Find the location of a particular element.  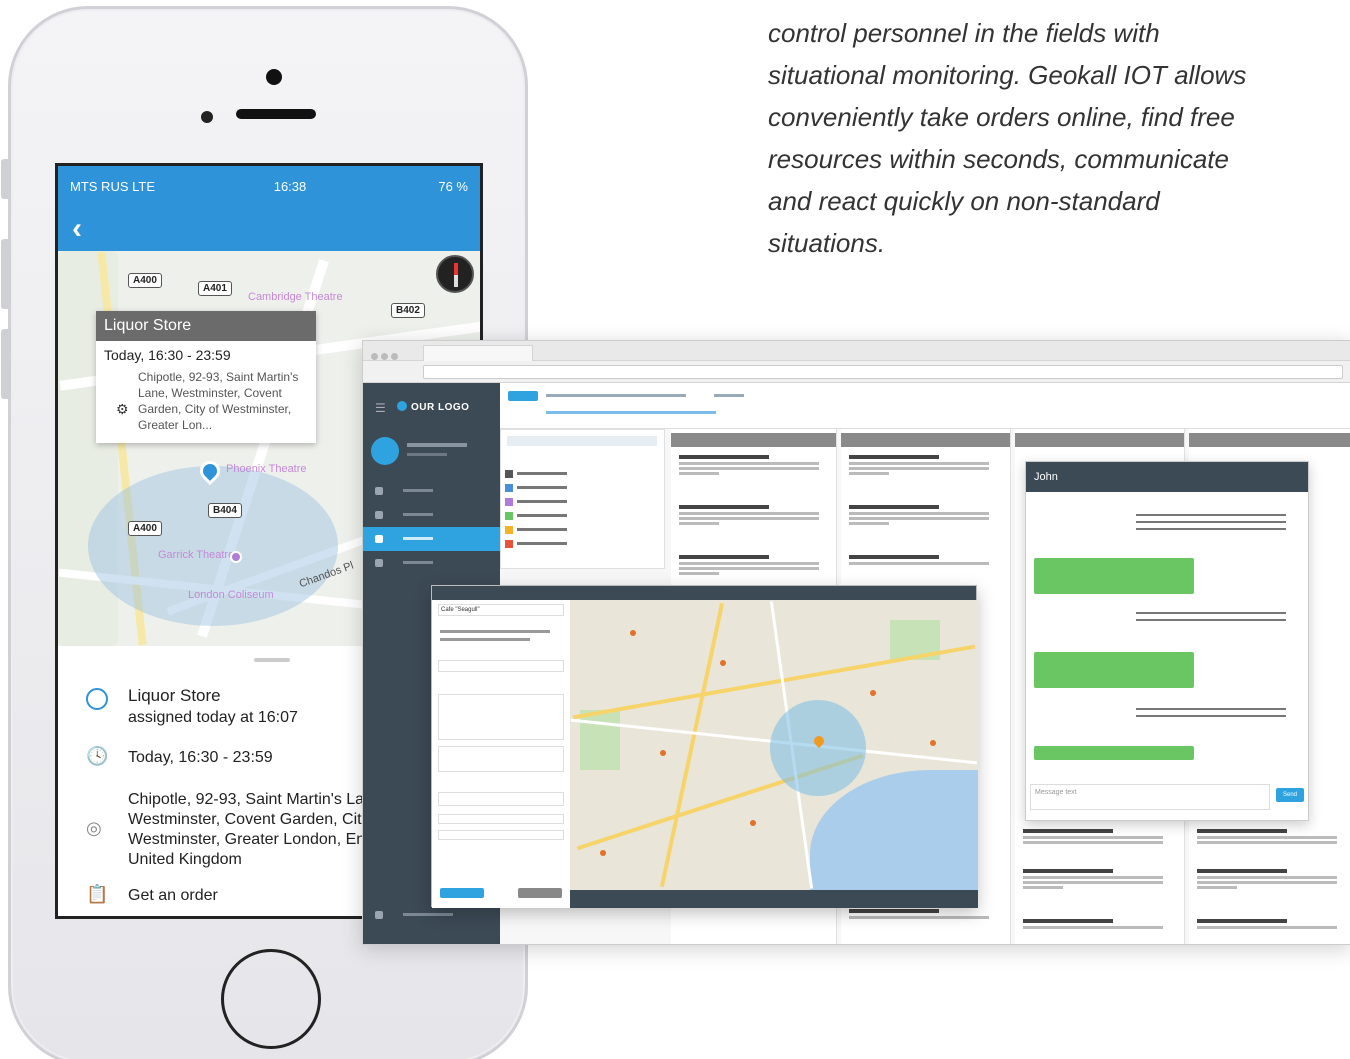

location-icon: ◎ is located at coordinates (94, 828).